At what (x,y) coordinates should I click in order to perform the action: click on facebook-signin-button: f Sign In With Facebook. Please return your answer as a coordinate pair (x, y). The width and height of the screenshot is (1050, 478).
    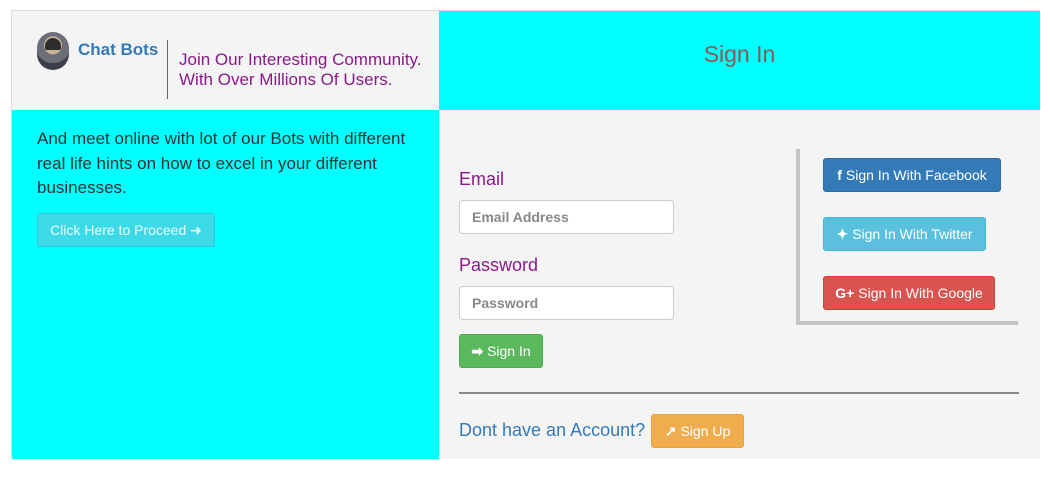
    Looking at the image, I should click on (912, 175).